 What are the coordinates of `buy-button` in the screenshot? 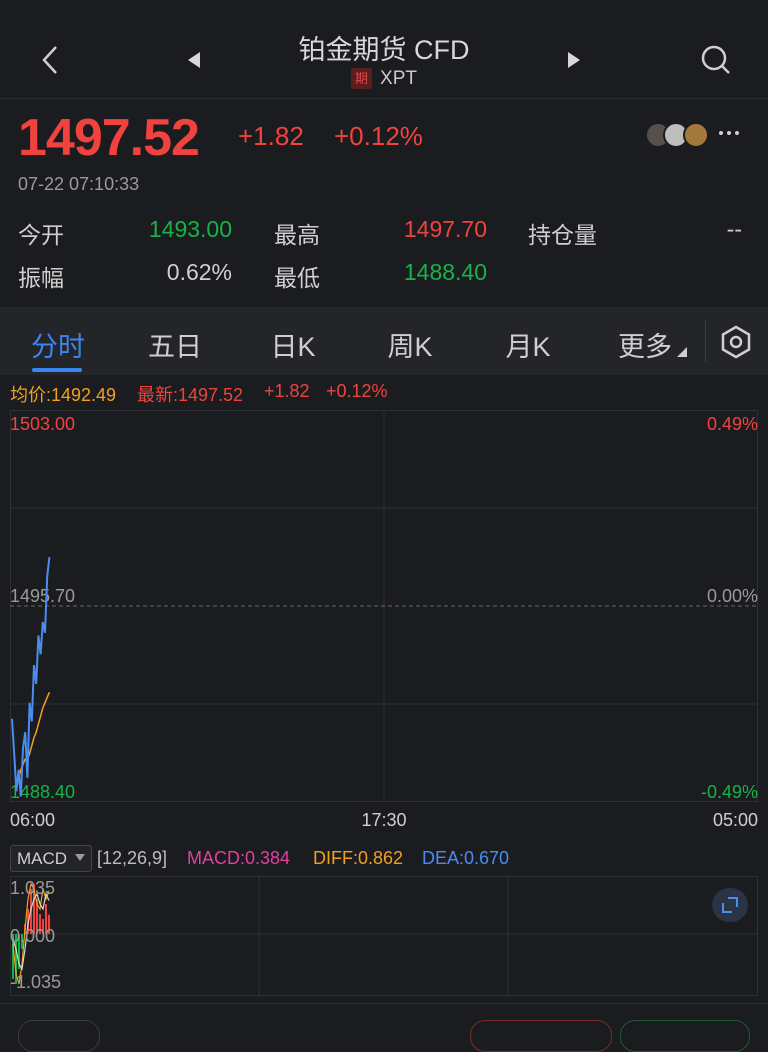 It's located at (541, 1036).